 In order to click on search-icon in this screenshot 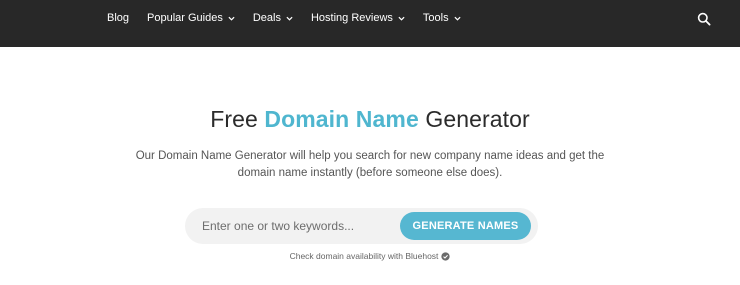, I will do `click(704, 19)`.